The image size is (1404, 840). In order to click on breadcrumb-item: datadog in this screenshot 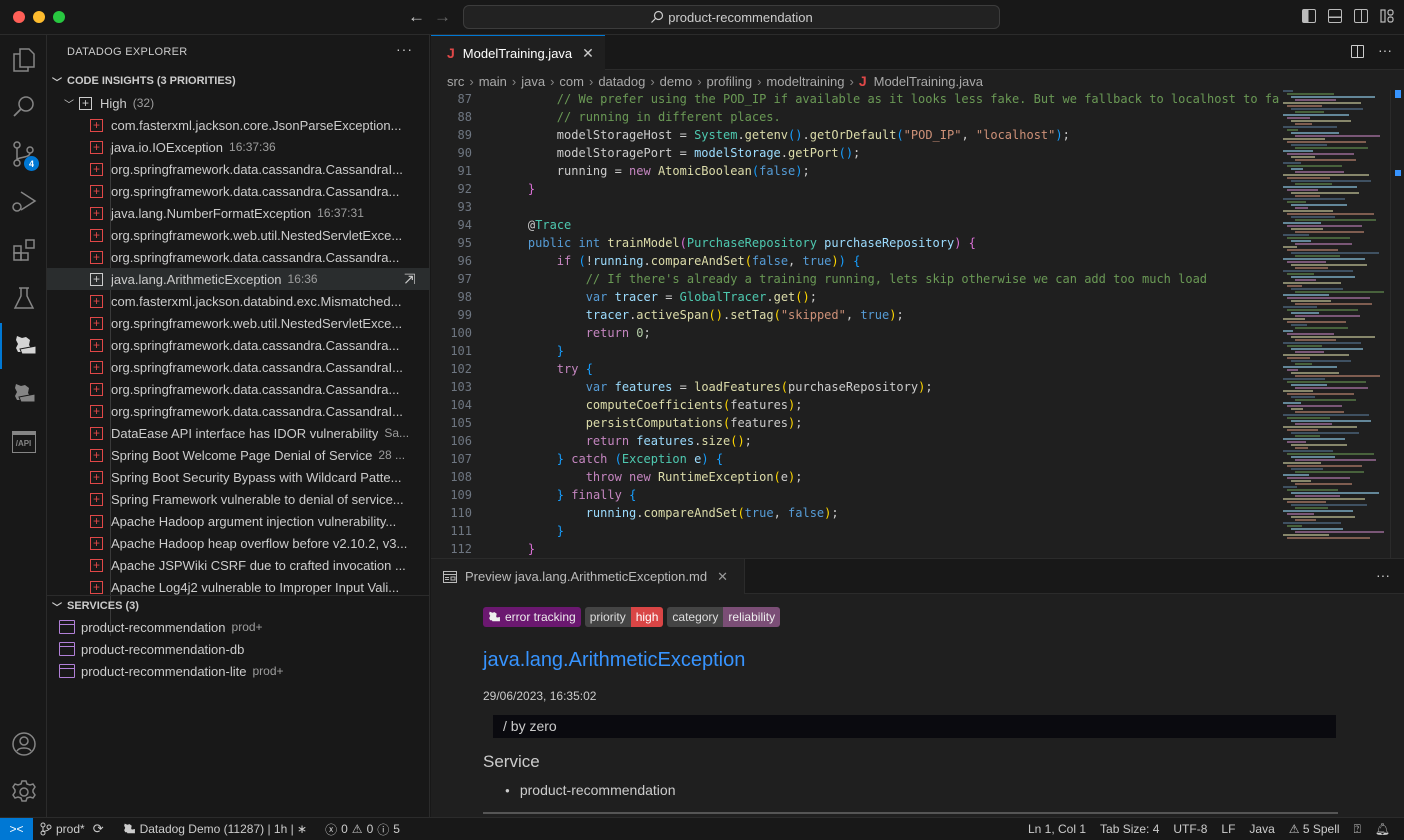, I will do `click(621, 81)`.